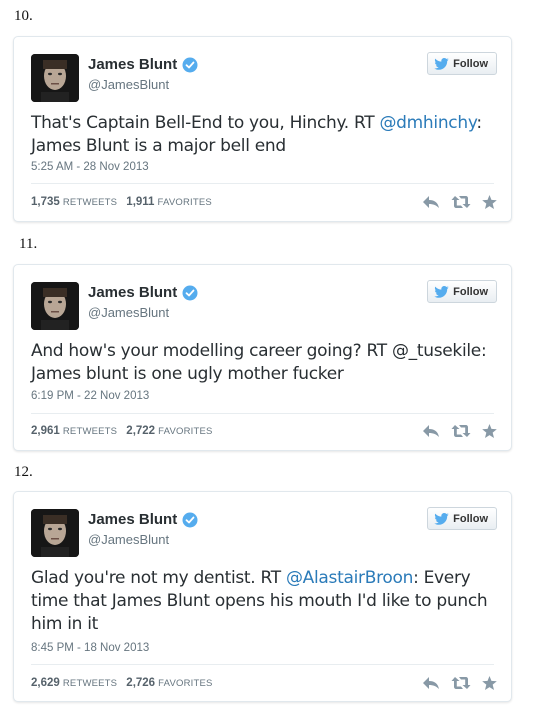 This screenshot has height=714, width=551. What do you see at coordinates (90, 648) in the screenshot?
I see `timestamp: 8:45 PM - 18 Nov 2013` at bounding box center [90, 648].